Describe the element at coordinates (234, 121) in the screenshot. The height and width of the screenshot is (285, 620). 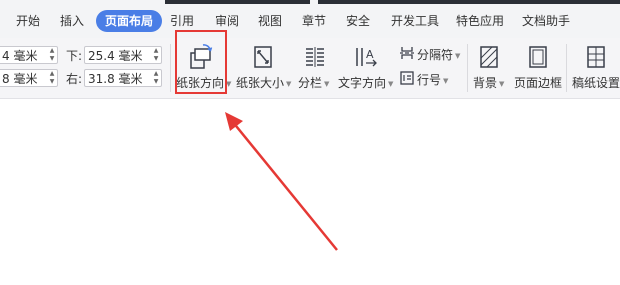
I see `arrow-head` at that location.